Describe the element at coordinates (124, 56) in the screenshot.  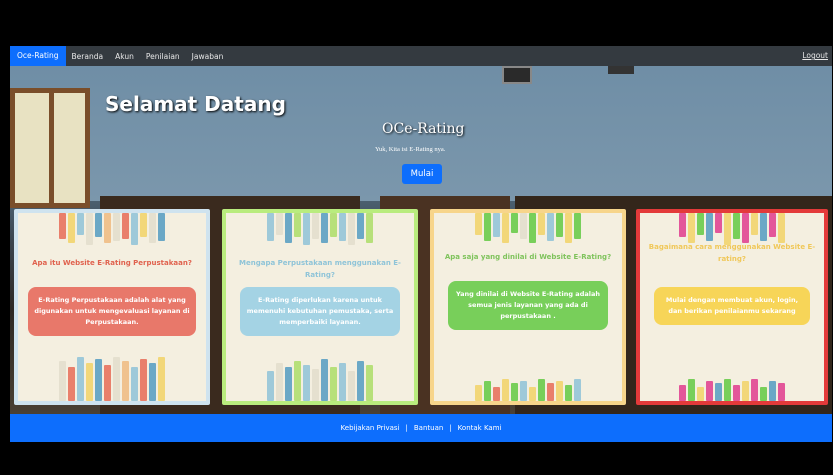
I see `nav-item-akun: Akun` at that location.